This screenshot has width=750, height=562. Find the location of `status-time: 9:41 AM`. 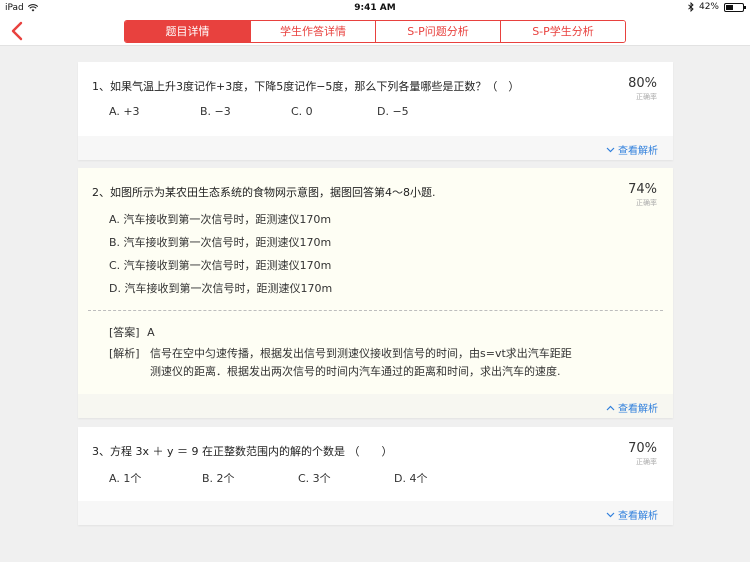

status-time: 9:41 AM is located at coordinates (375, 8).